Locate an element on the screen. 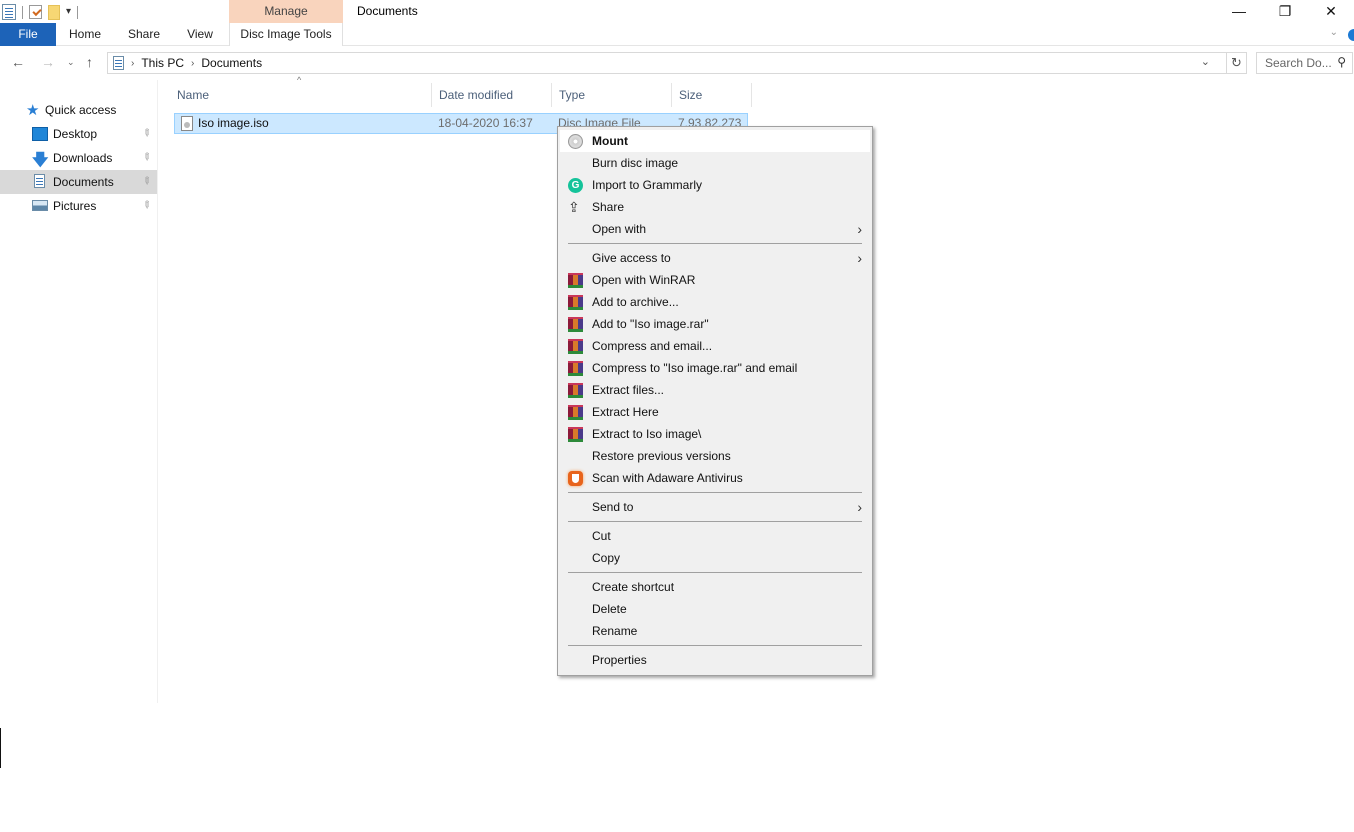 The image size is (1354, 832). menu-label: Mount is located at coordinates (610, 141).